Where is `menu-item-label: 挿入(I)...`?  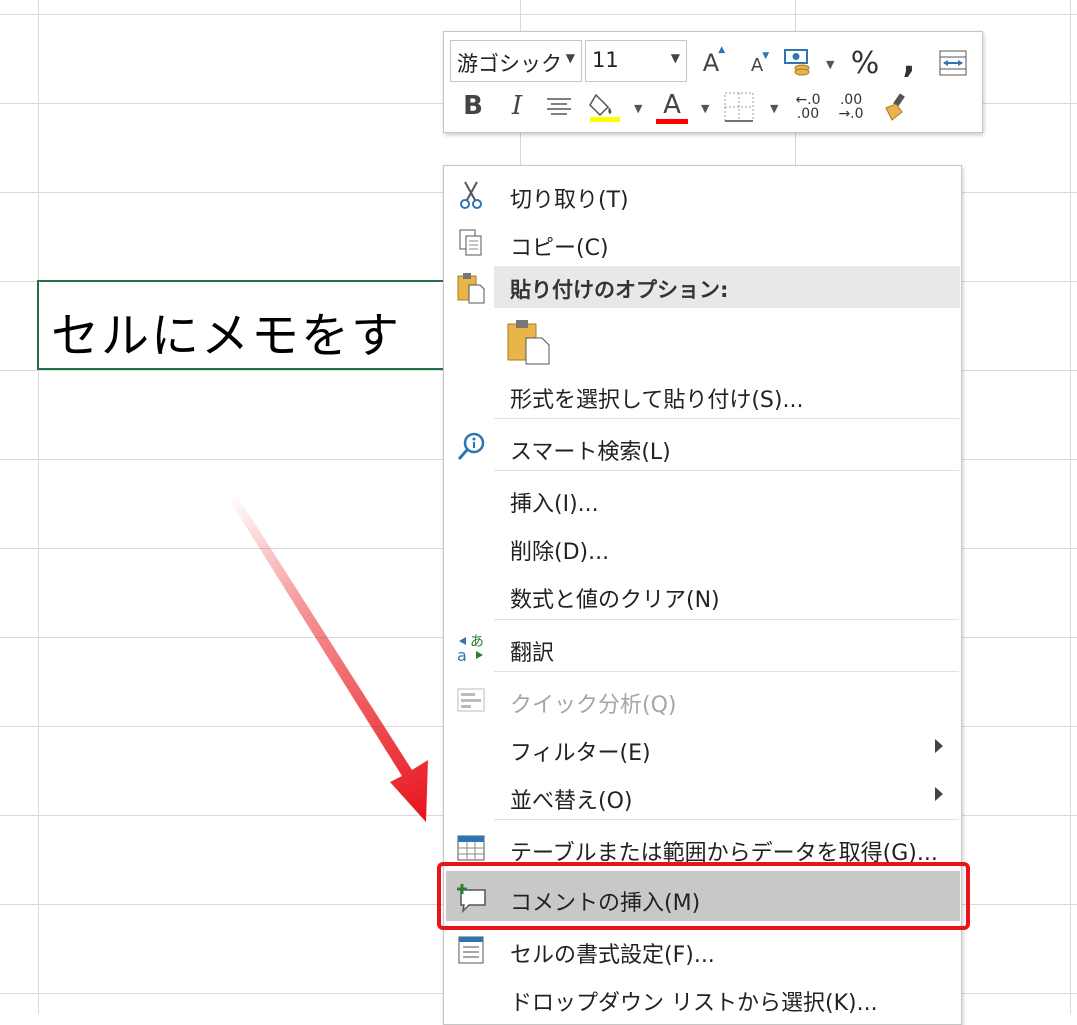
menu-item-label: 挿入(I)... is located at coordinates (554, 504).